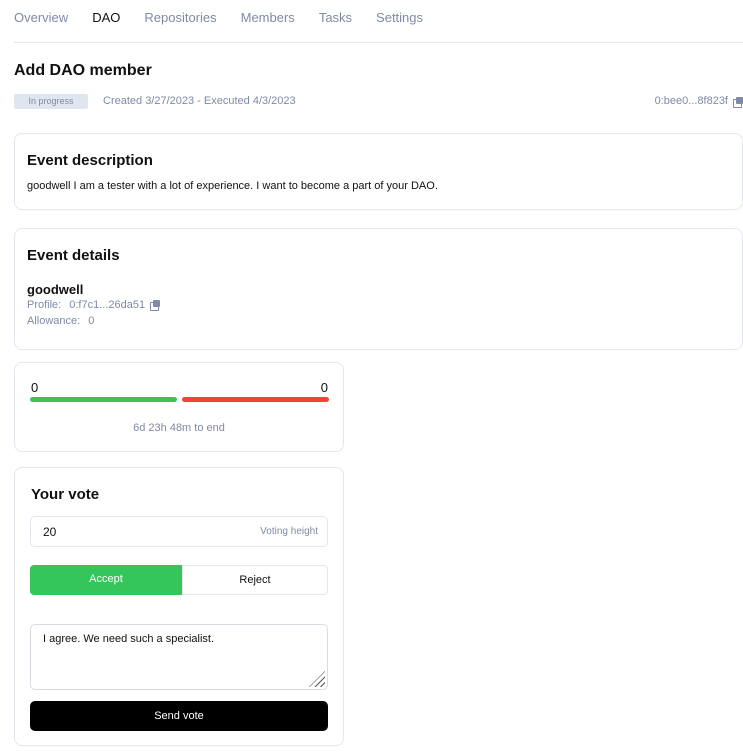 The height and width of the screenshot is (752, 743). What do you see at coordinates (324, 387) in the screenshot?
I see `reject-count: 0` at bounding box center [324, 387].